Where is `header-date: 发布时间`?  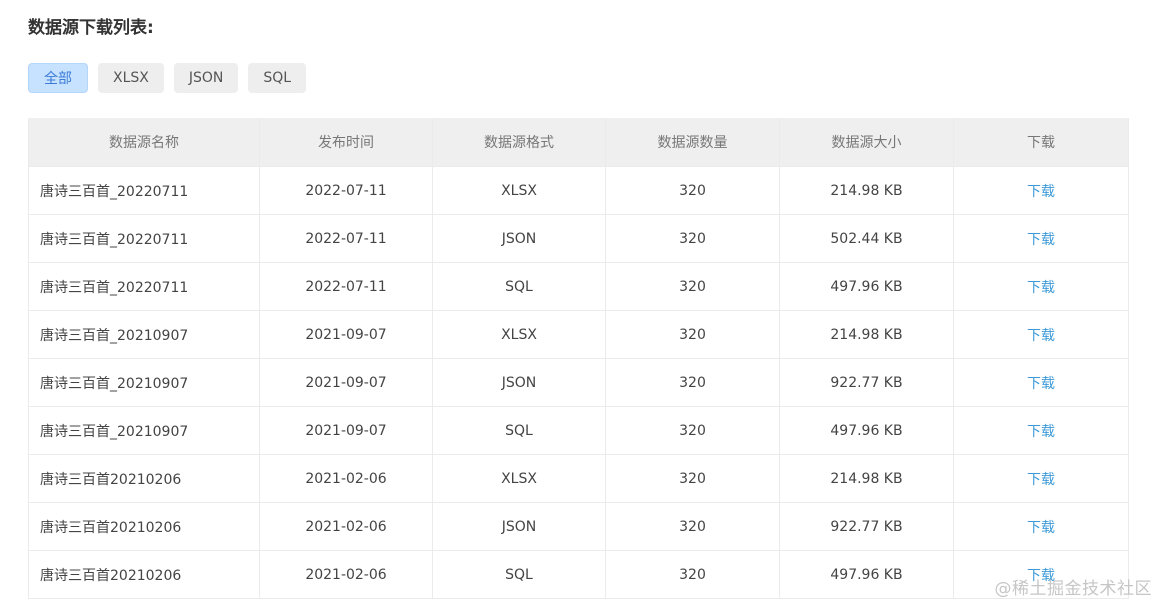
header-date: 发布时间 is located at coordinates (346, 142).